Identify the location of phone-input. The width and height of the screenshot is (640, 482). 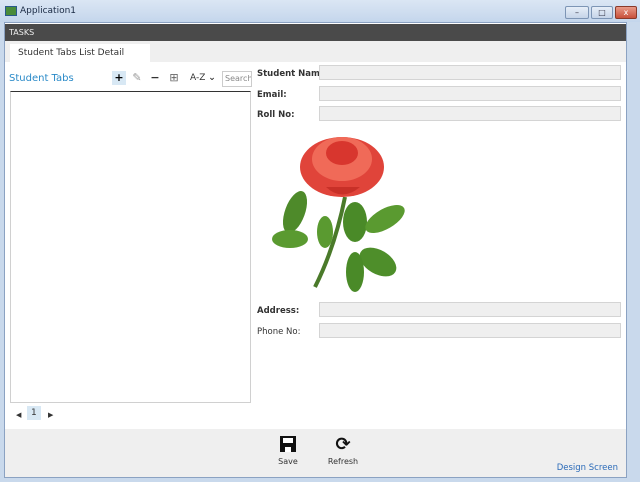
(470, 330).